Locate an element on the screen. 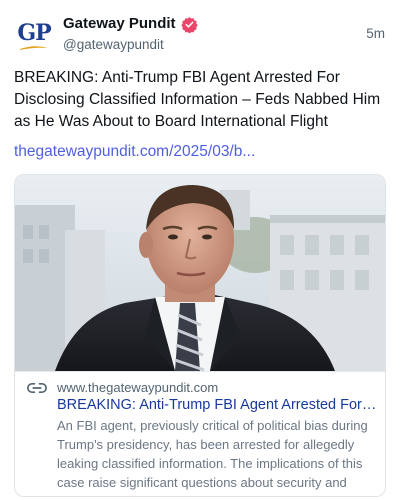 This screenshot has height=500, width=401. avatar: GP is located at coordinates (34, 36).